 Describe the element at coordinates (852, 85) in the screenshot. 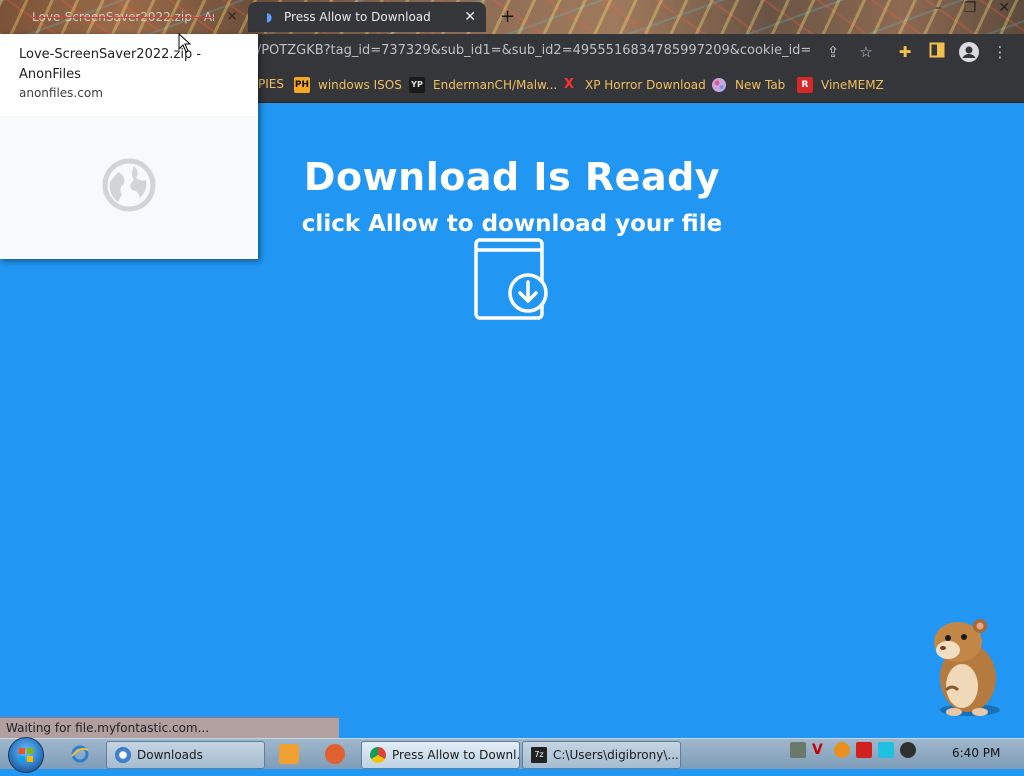

I see `bookmark-label: VineMEMZ` at that location.